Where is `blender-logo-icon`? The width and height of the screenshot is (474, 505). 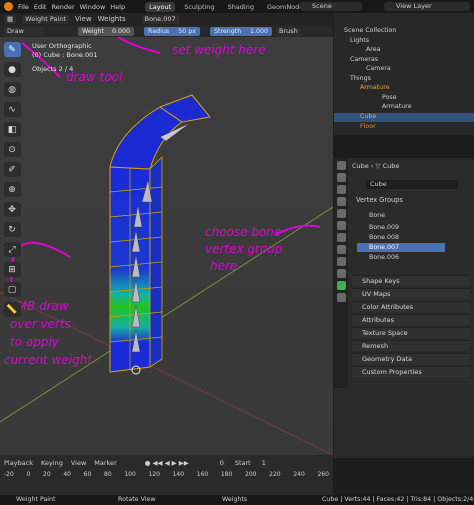
blender-logo-icon is located at coordinates (8, 6).